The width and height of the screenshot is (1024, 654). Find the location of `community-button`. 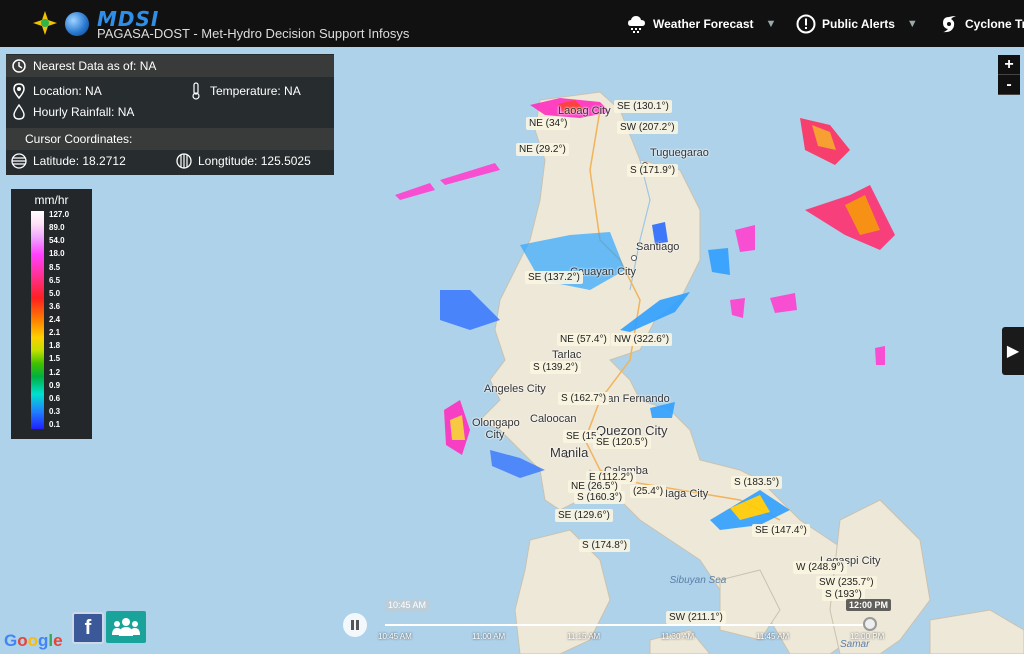

community-button is located at coordinates (126, 627).